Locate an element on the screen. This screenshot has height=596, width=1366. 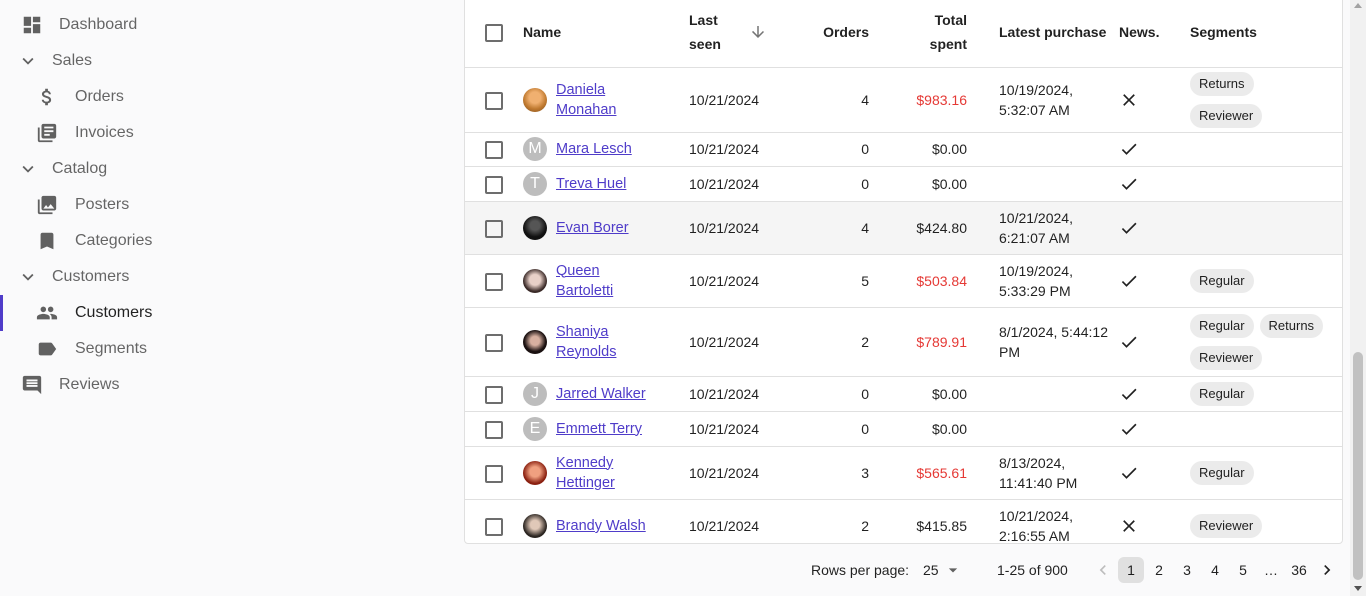
page-button-2: 2 is located at coordinates (1159, 570).